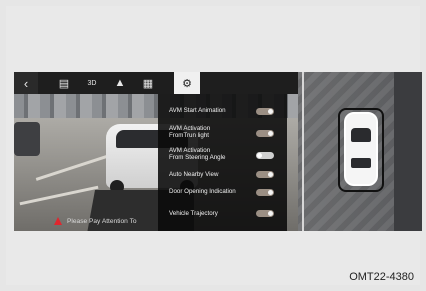 The width and height of the screenshot is (426, 291). I want to click on setting-label: Auto Nearby View, so click(194, 174).